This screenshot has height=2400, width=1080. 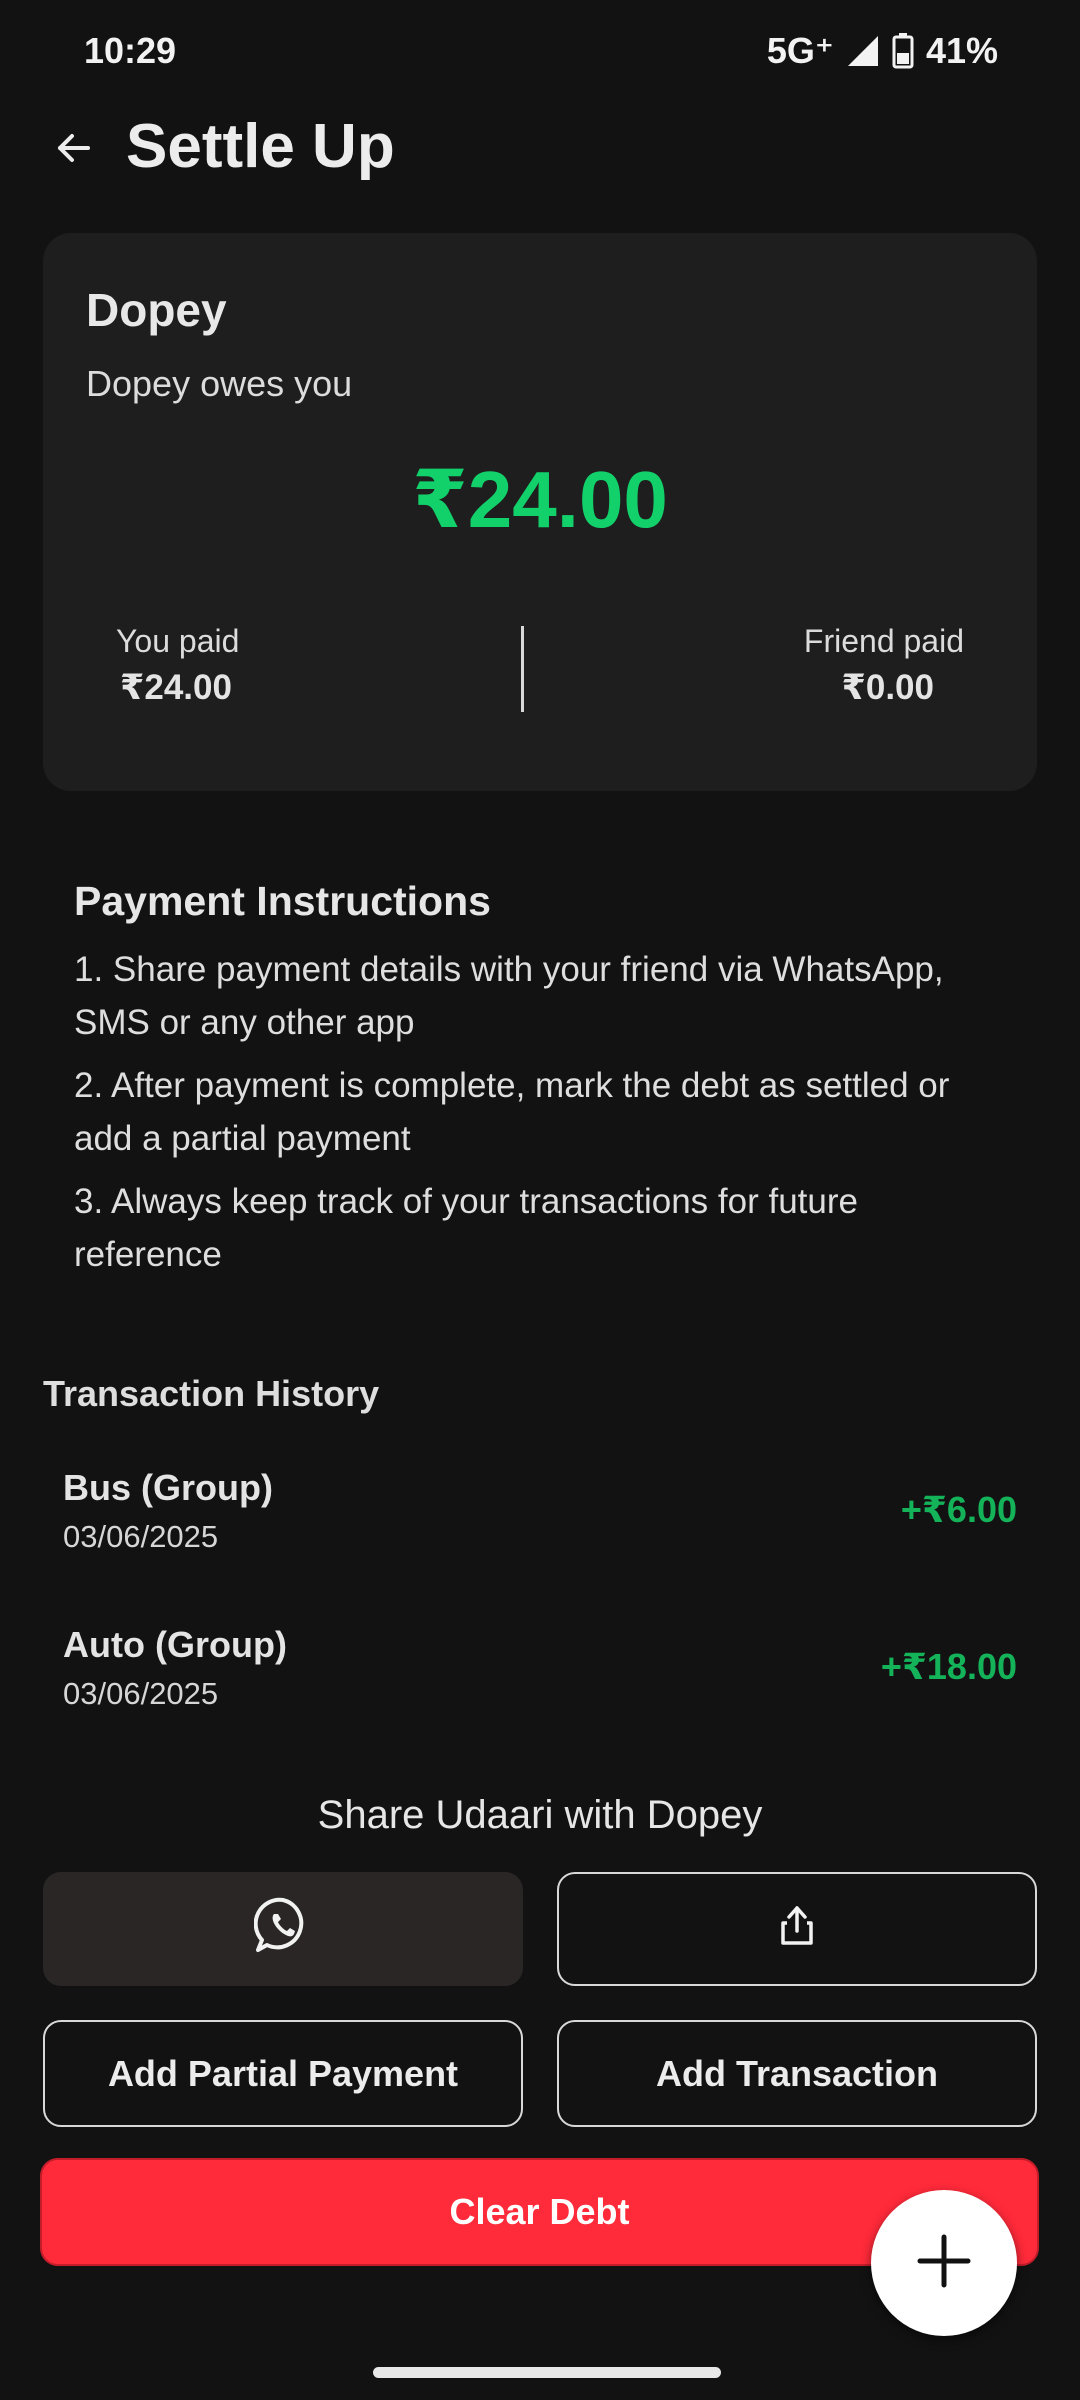 I want to click on instructions-title: Payment Instructions, so click(x=282, y=901).